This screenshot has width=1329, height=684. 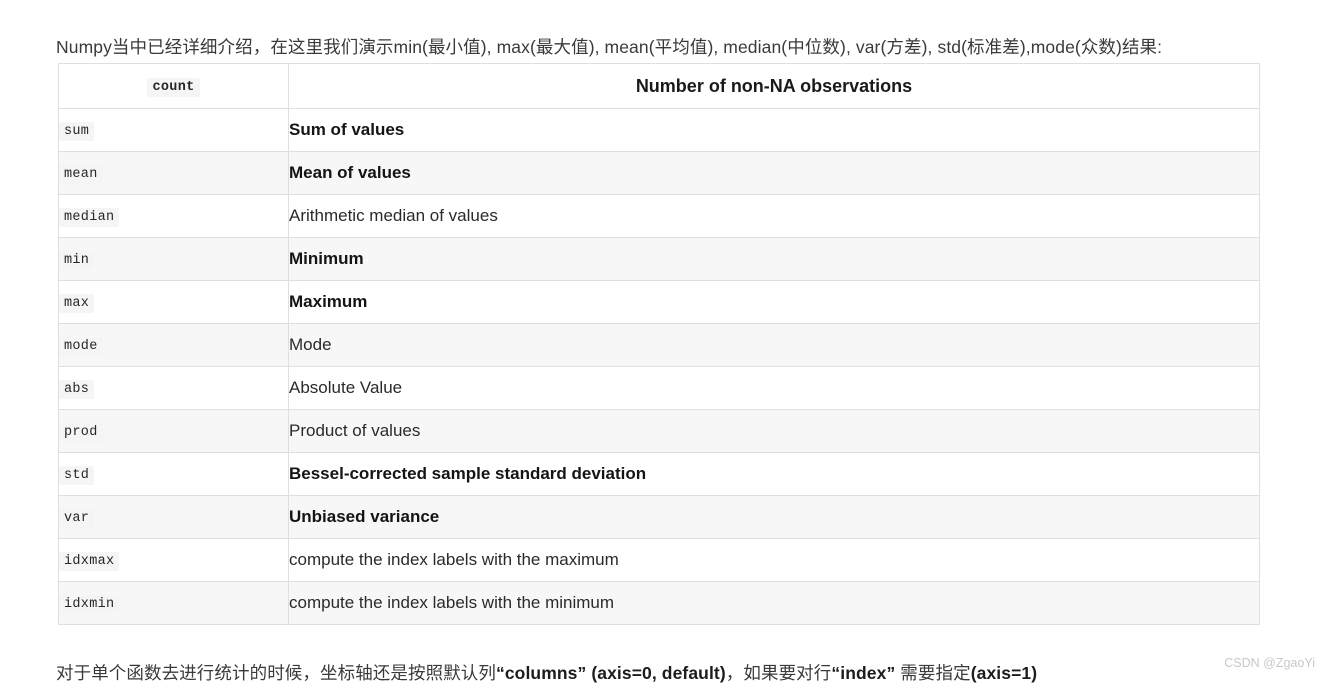 I want to click on method-code-badge: mode, so click(x=81, y=346).